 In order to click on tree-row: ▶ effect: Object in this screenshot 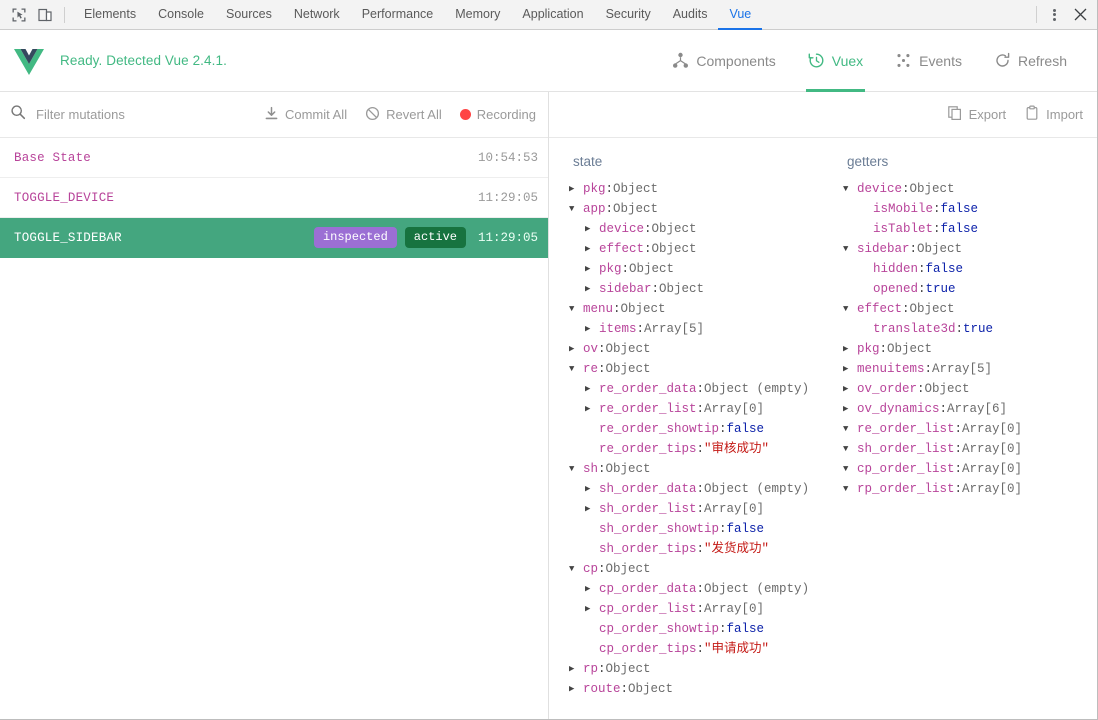, I will do `click(690, 249)`.